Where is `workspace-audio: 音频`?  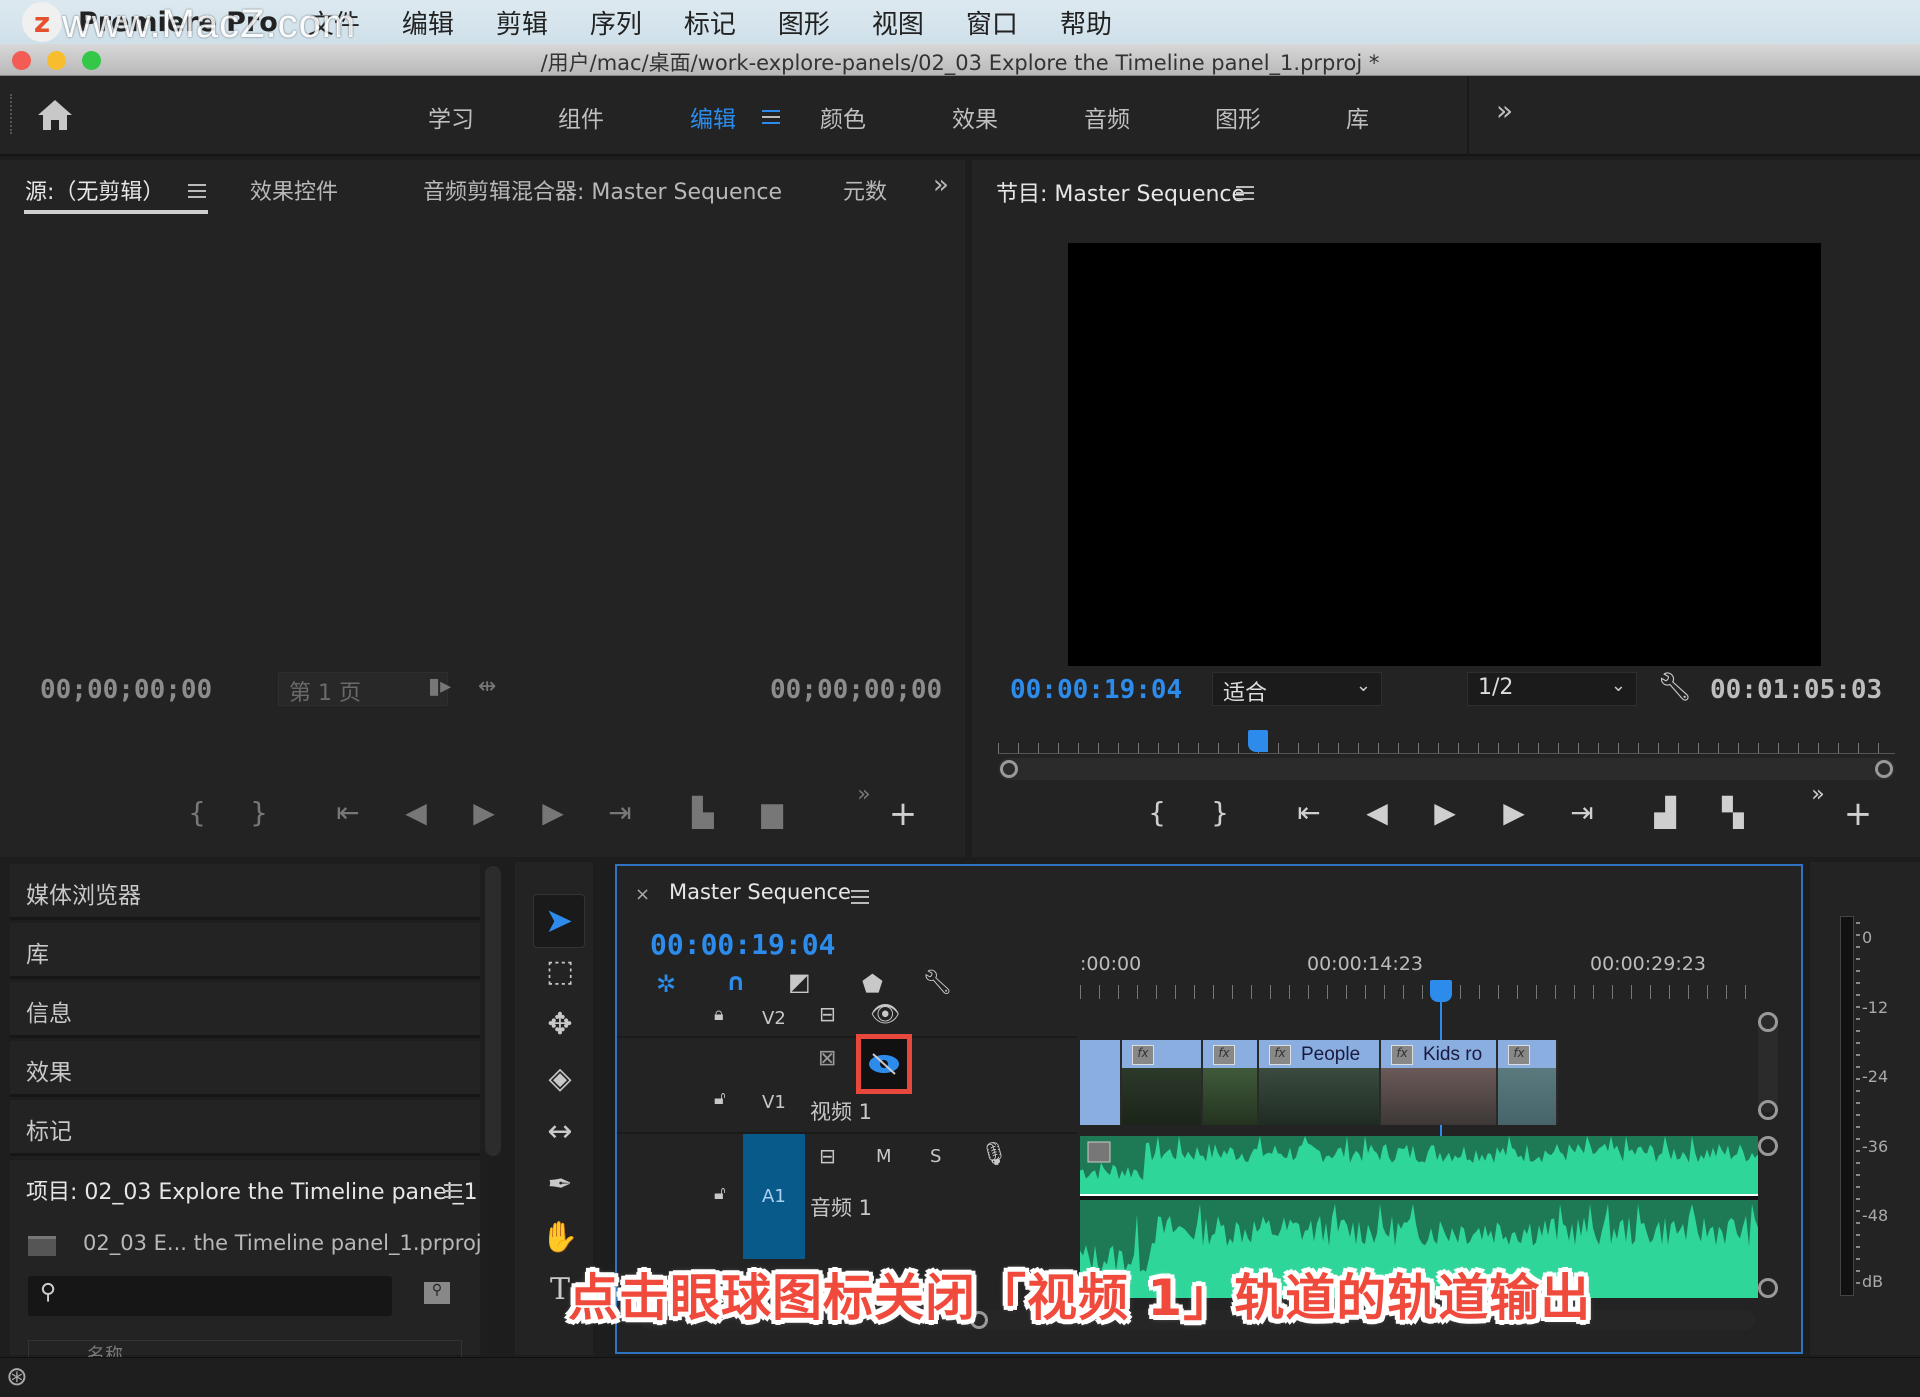
workspace-audio: 音频 is located at coordinates (1107, 117).